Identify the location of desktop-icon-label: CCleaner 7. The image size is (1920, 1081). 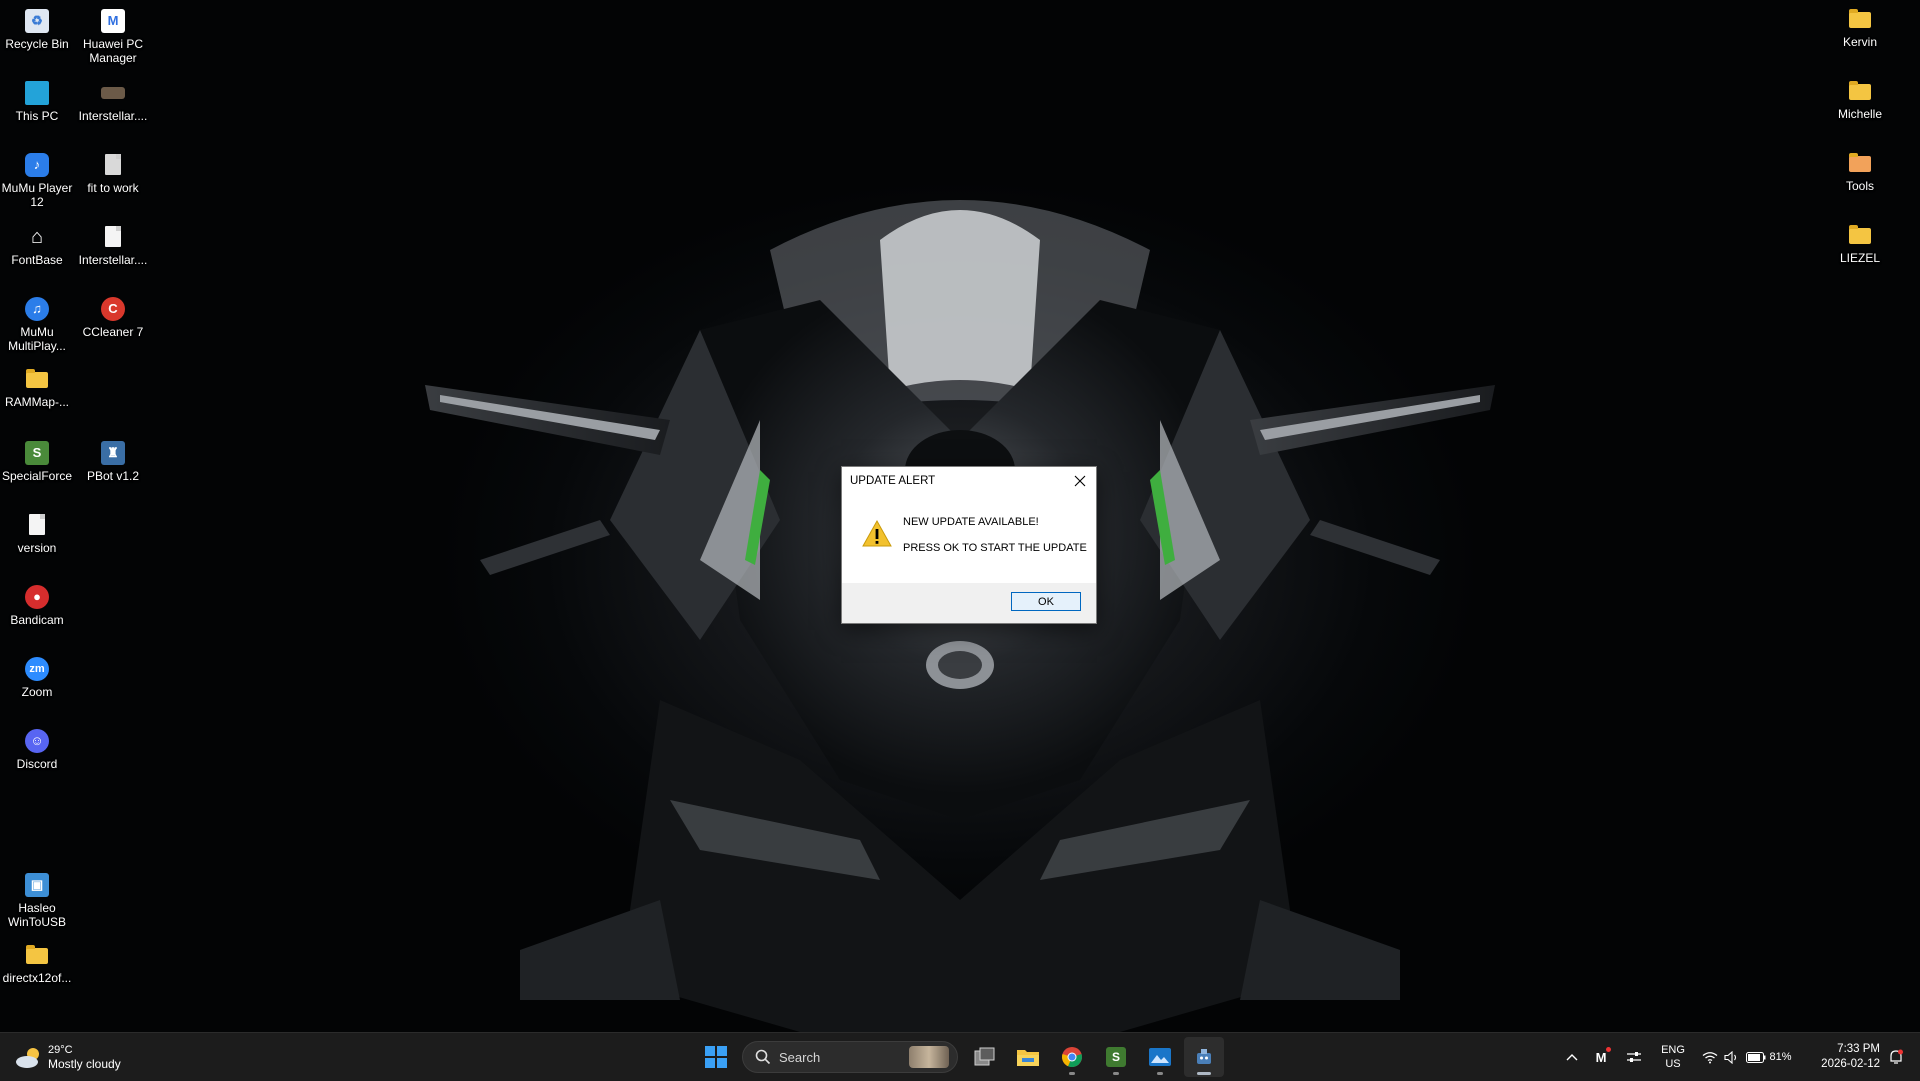
(113, 332).